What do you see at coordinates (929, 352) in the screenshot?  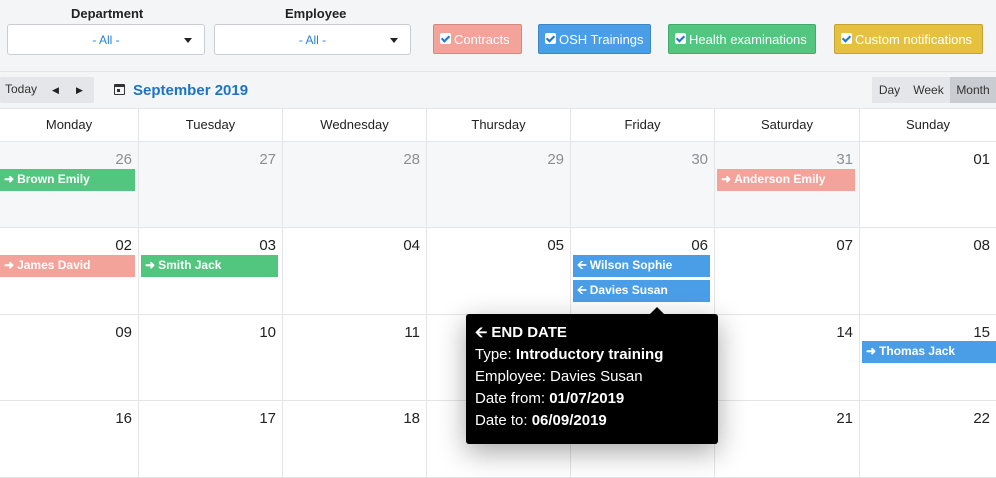 I see `calendar-event: ➜ Thomas Jack` at bounding box center [929, 352].